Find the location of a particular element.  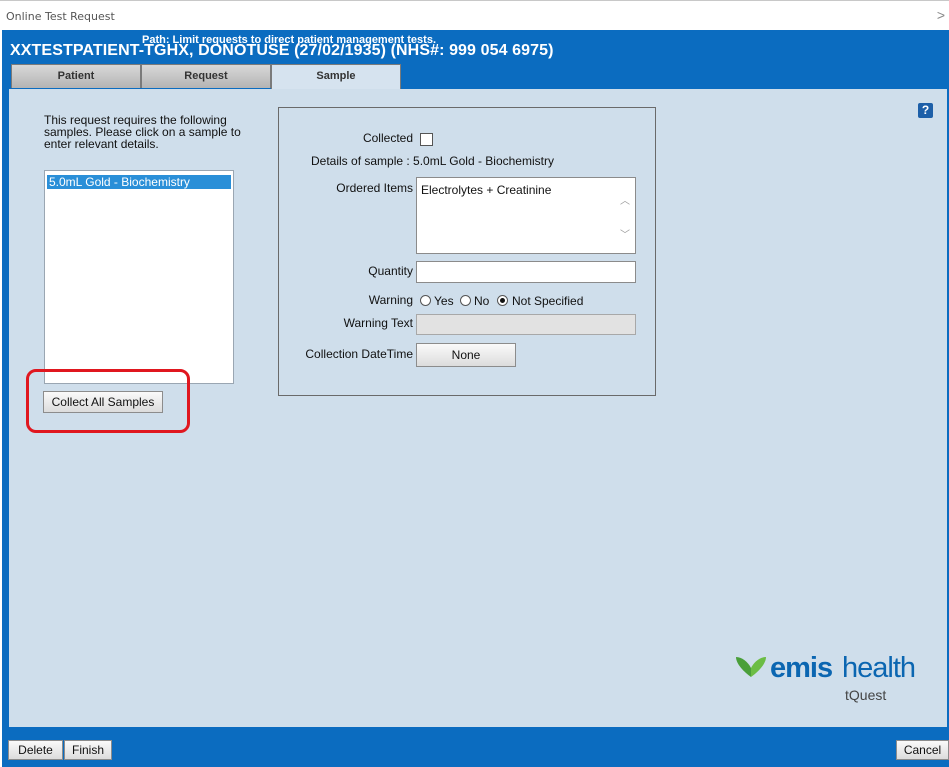

chevron-down-icon: ﹀ is located at coordinates (625, 233).